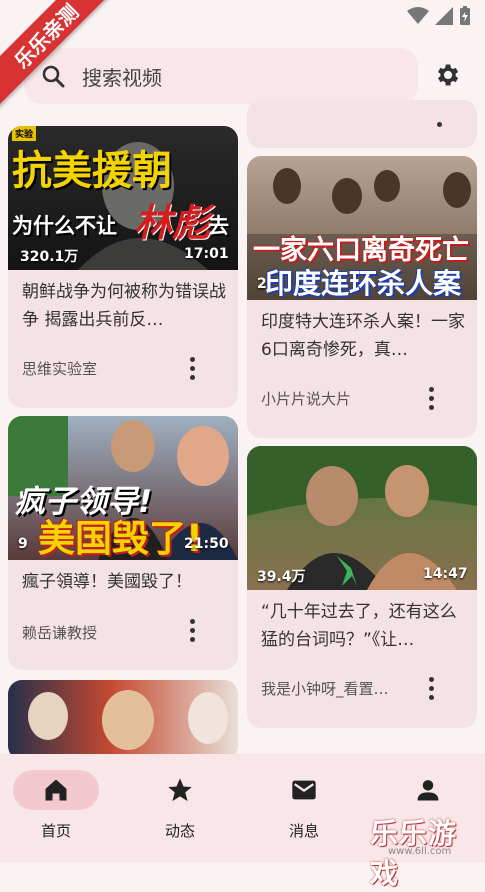  Describe the element at coordinates (124, 582) in the screenshot. I see `video-title: 瘋子領導！美國毀了！` at that location.